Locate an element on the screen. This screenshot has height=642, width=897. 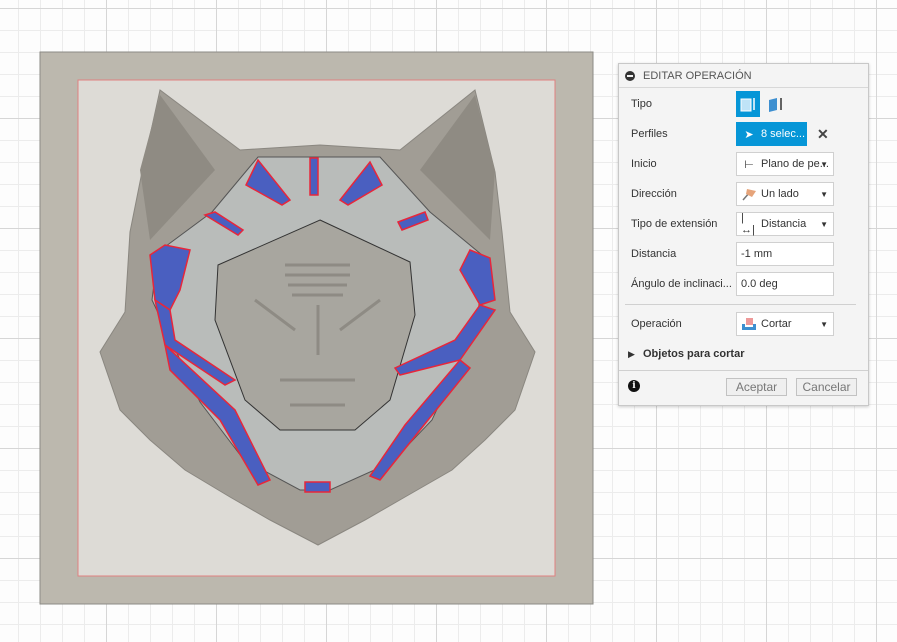
distancia-label: Distancia is located at coordinates (654, 254).